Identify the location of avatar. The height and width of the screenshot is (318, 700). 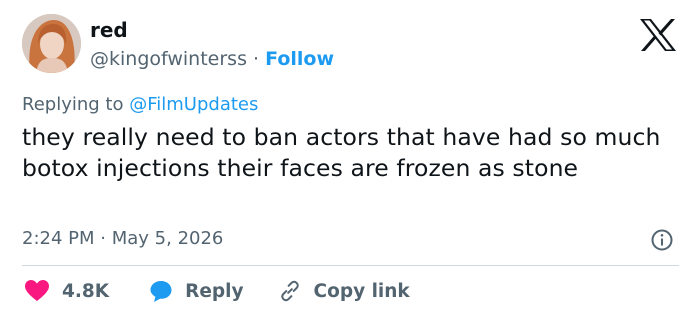
(51, 43).